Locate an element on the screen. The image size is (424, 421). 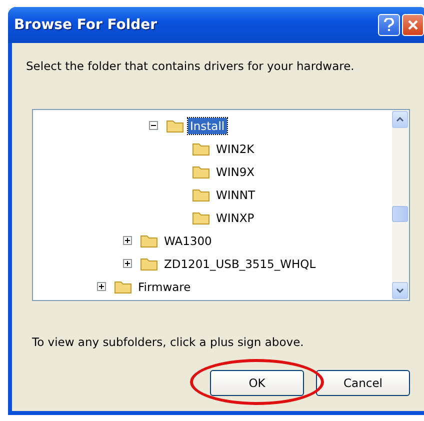
collapse-icon is located at coordinates (153, 125).